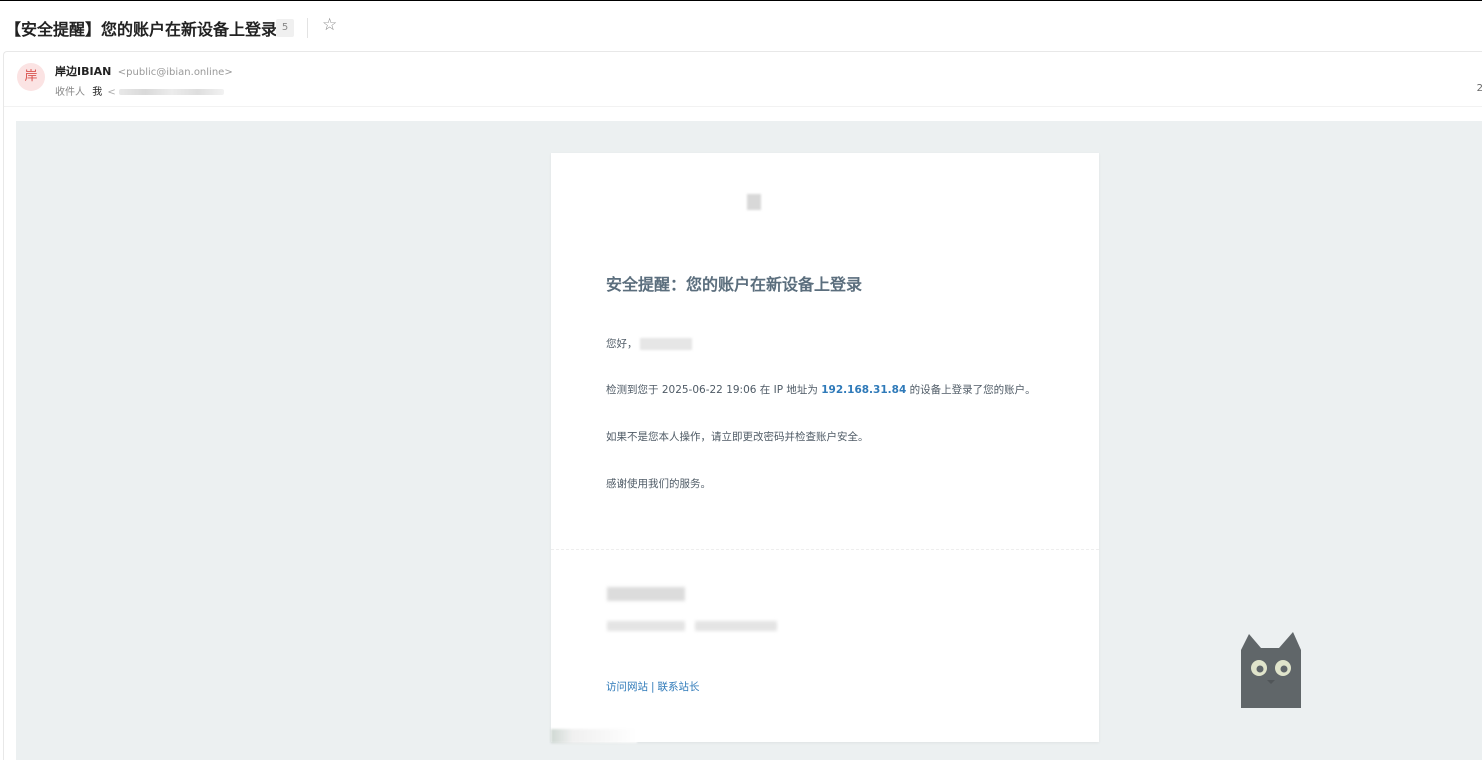  What do you see at coordinates (627, 687) in the screenshot?
I see `visit-site-link: 访问网站` at bounding box center [627, 687].